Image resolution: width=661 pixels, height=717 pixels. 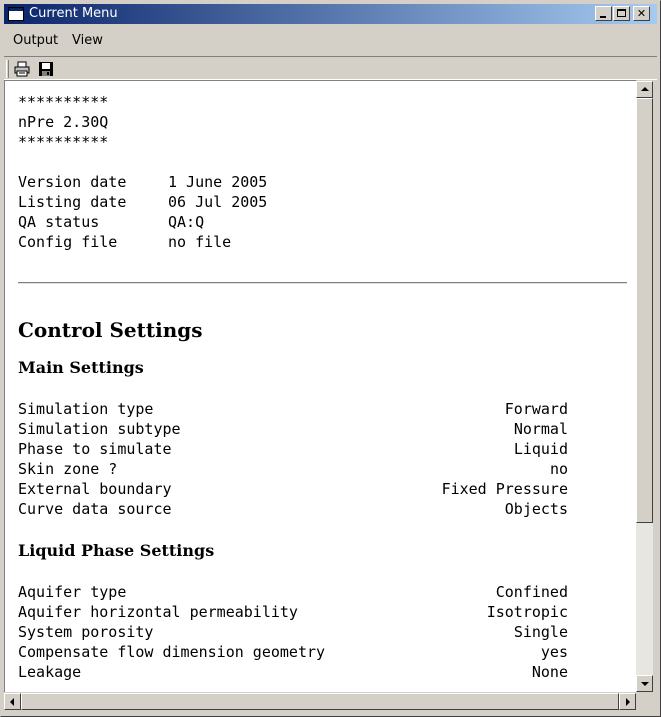 I want to click on scroll-down-button, so click(x=644, y=683).